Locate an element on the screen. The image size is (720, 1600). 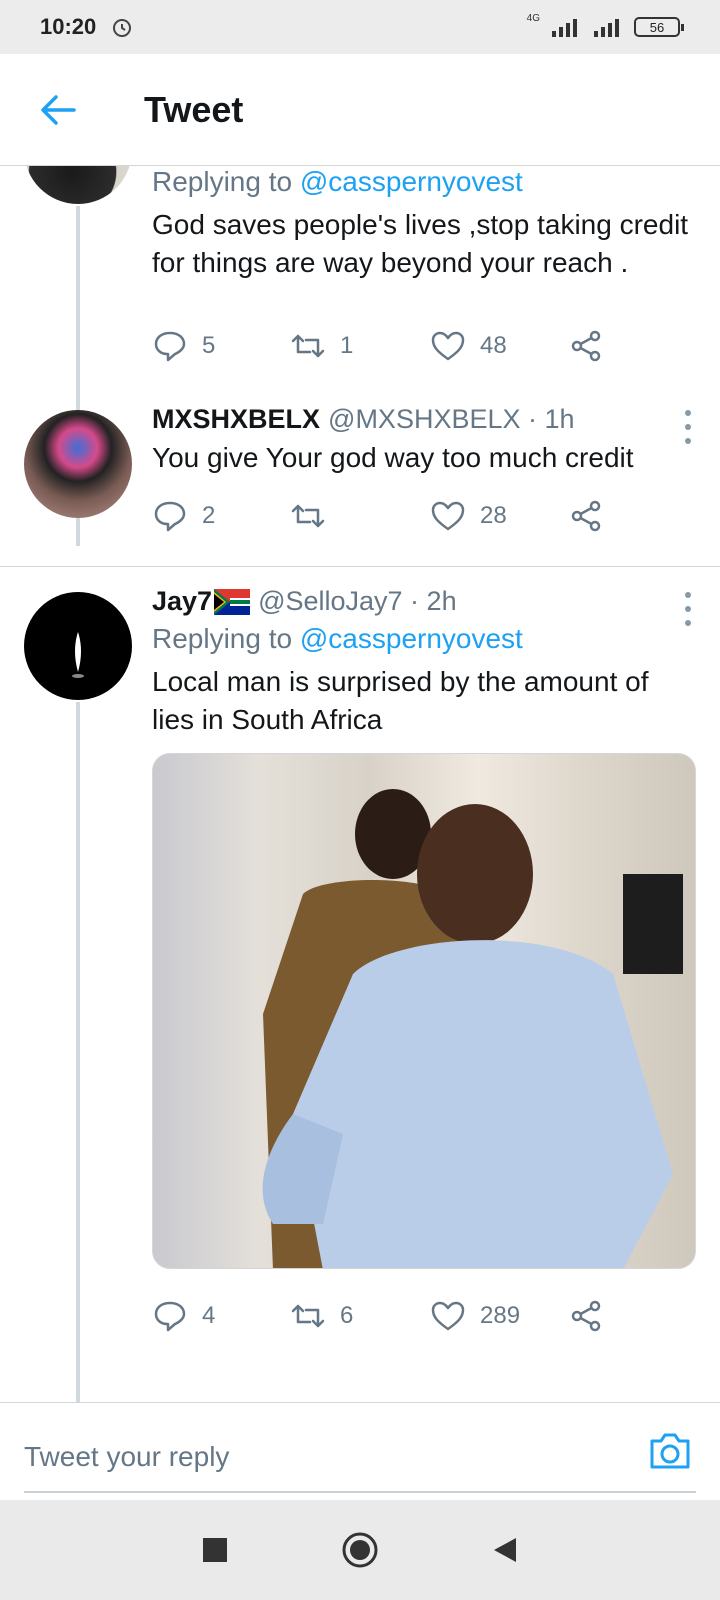
reply-button: 5 is located at coordinates (221, 346).